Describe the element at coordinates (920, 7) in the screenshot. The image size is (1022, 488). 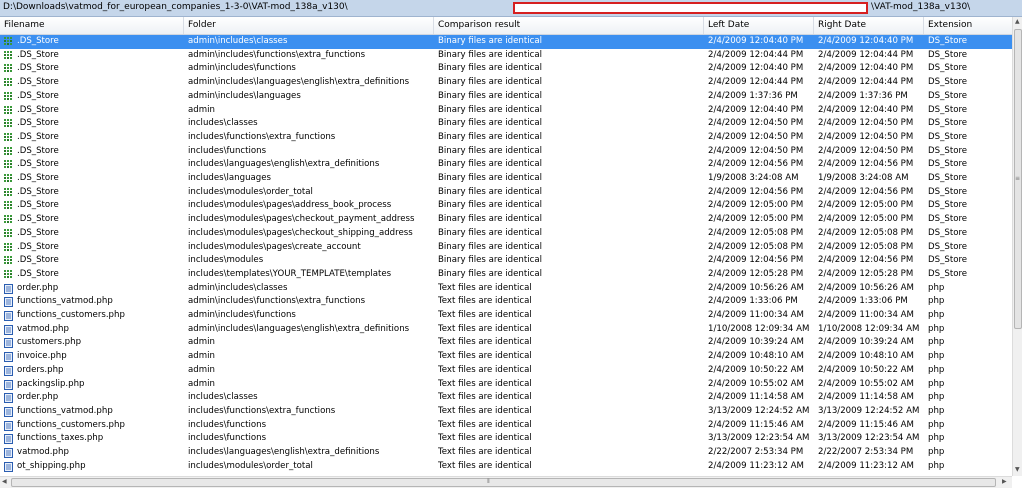
I see `right-path: \VAT-mod_138a_v130\` at that location.